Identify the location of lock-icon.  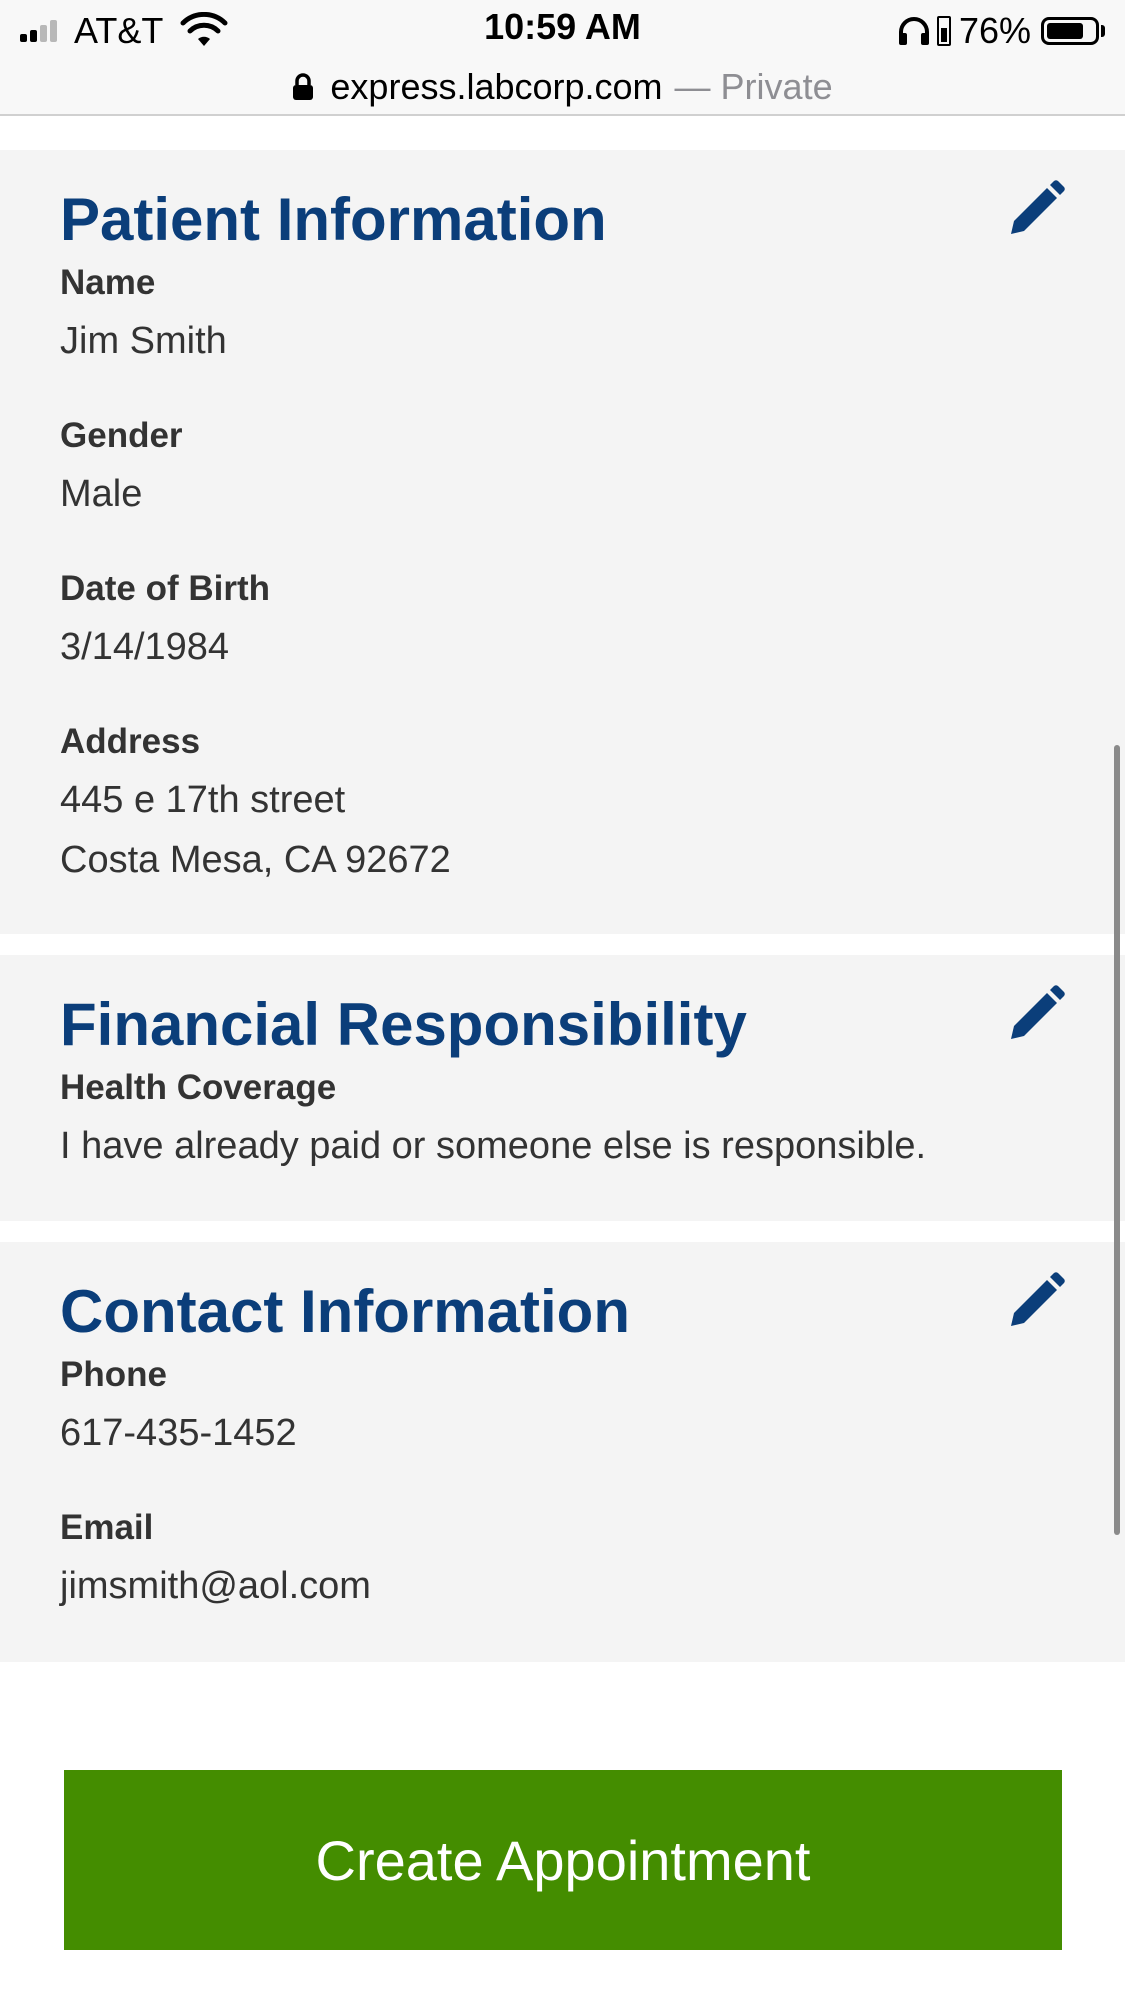
(303, 86).